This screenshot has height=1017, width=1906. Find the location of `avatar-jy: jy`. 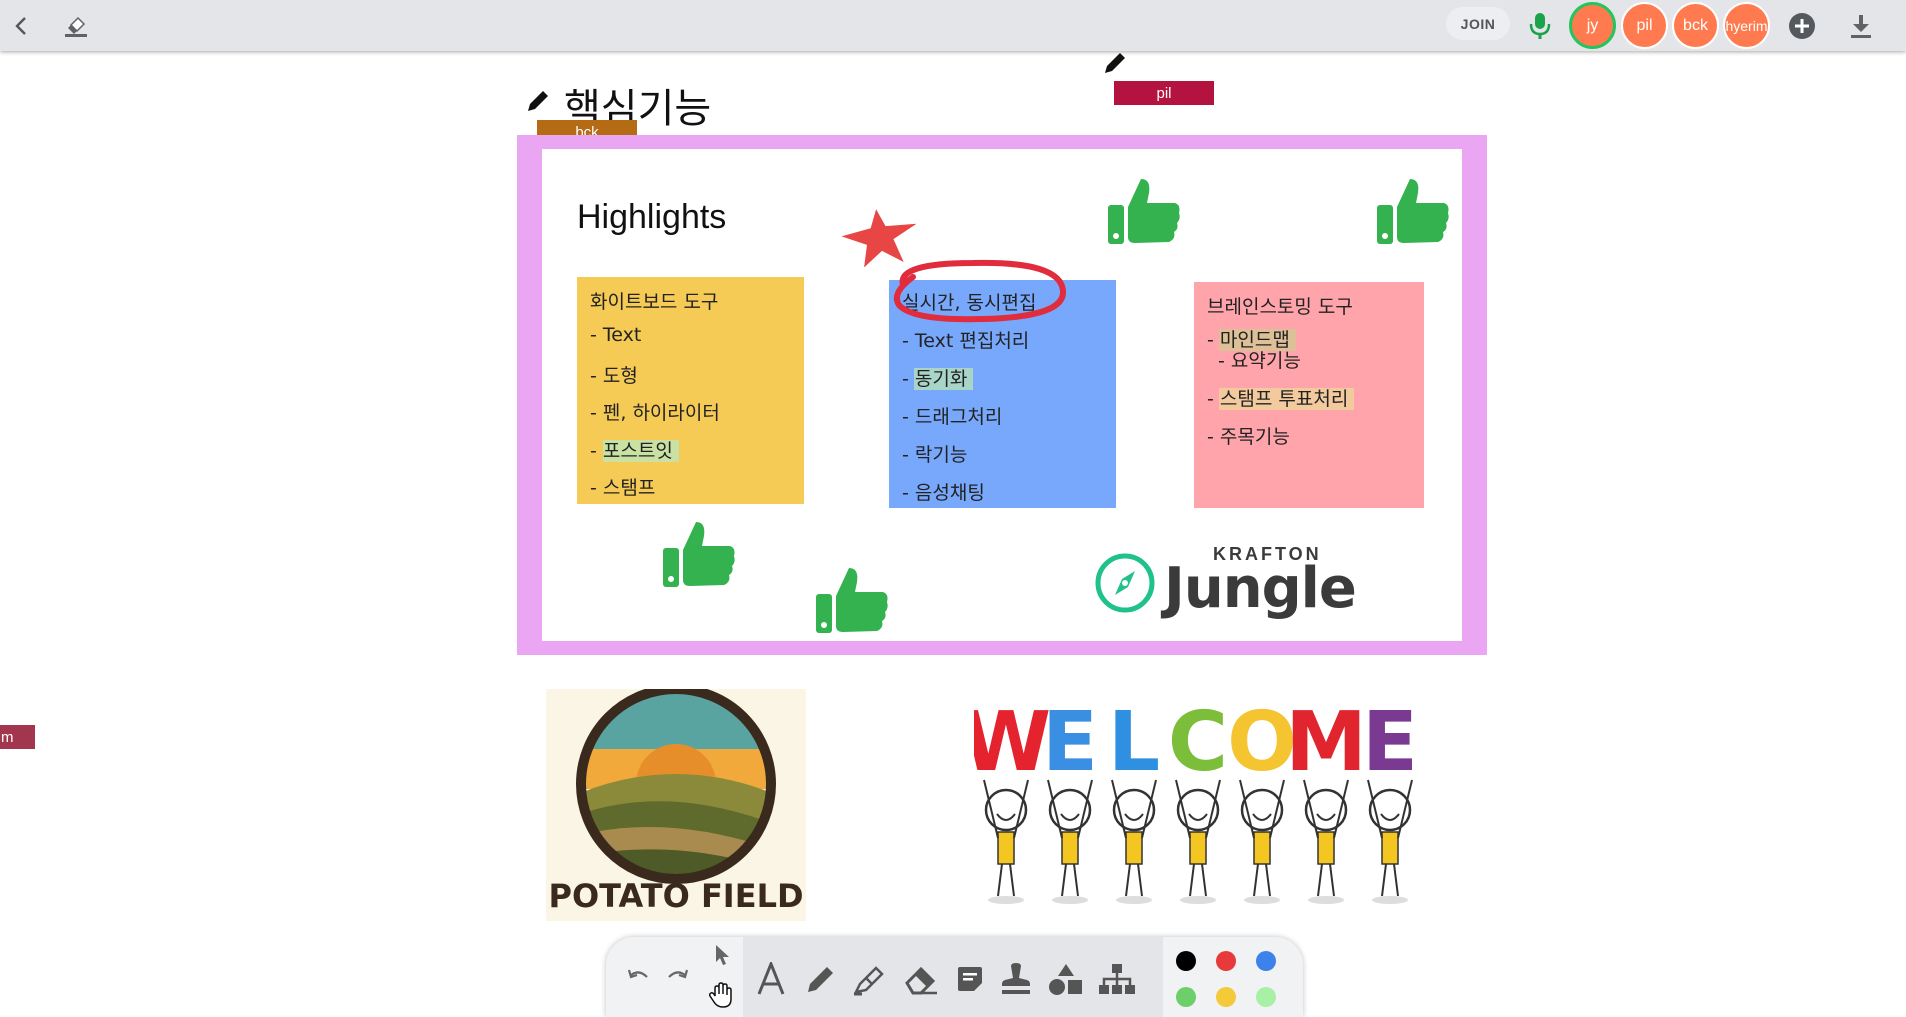

avatar-jy: jy is located at coordinates (1592, 25).